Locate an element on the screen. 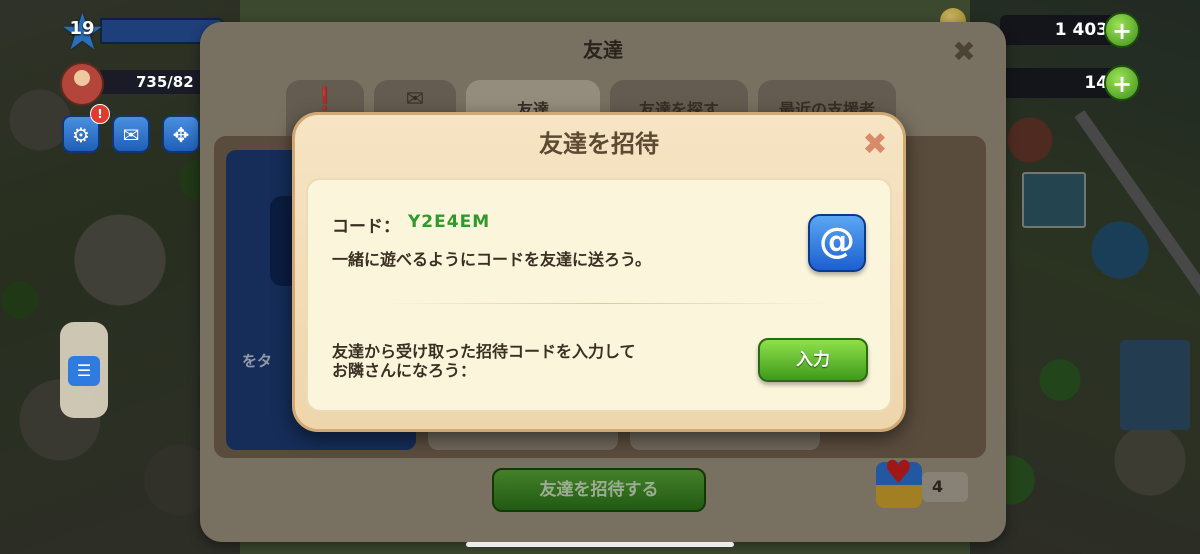  share-at-icon: @ is located at coordinates (837, 243).